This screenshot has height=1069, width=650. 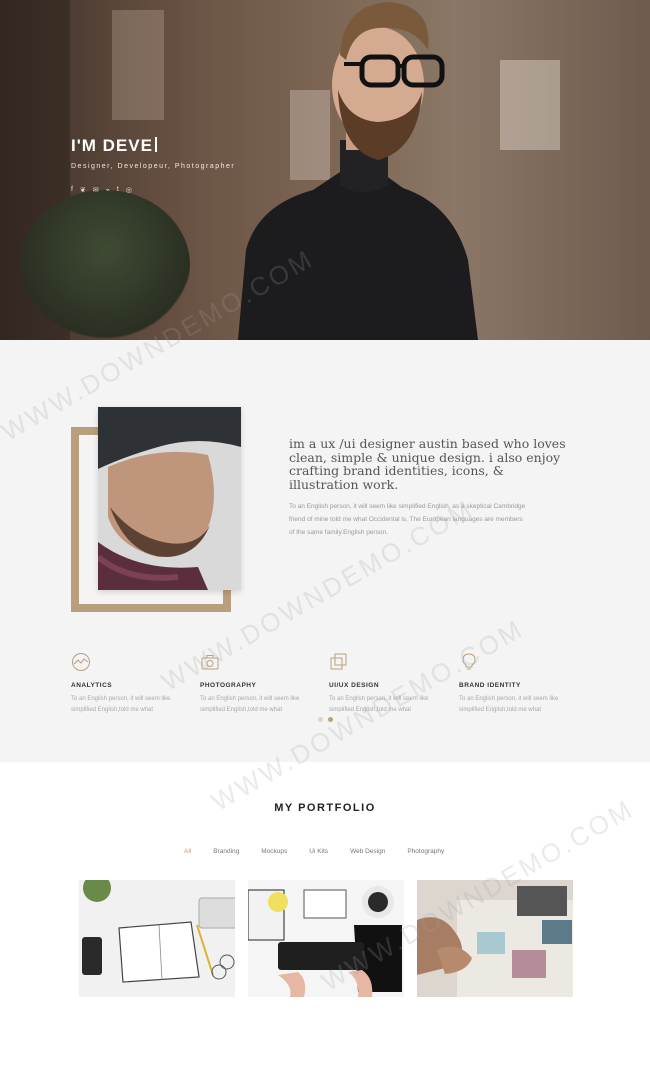 I want to click on about-photo, so click(x=169, y=498).